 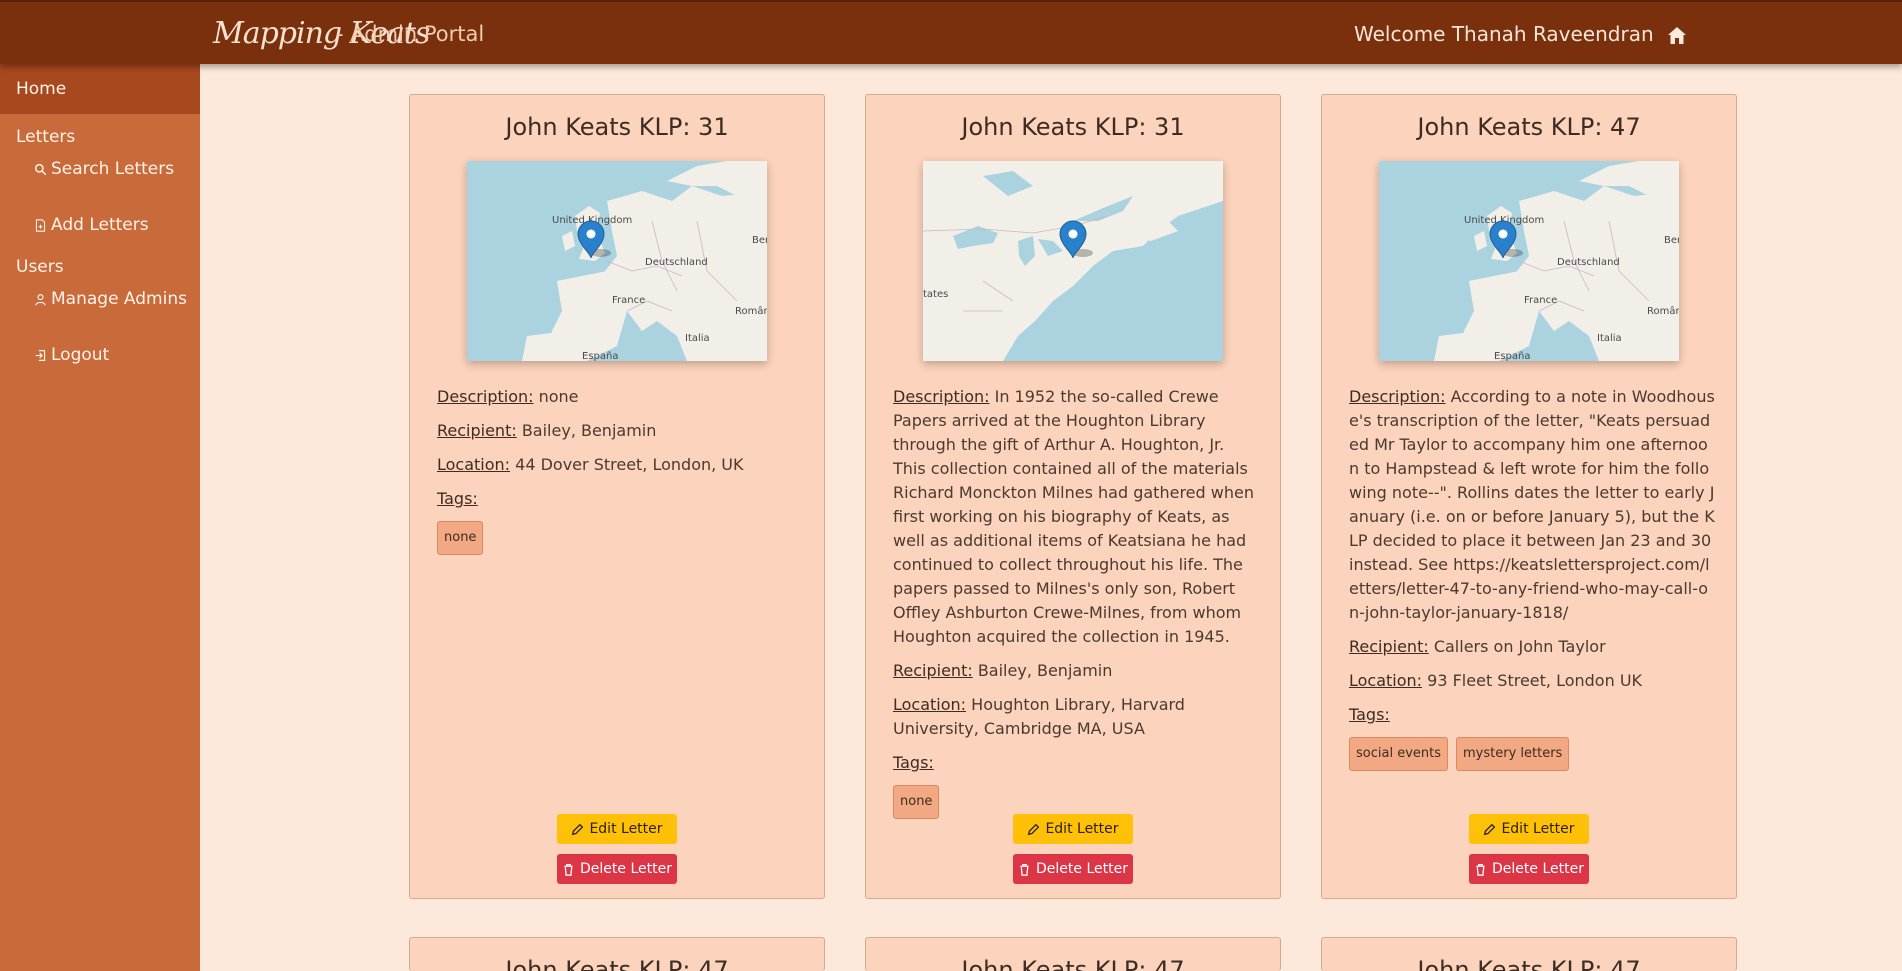 What do you see at coordinates (40, 267) in the screenshot?
I see `sidebar-heading-users: Users` at bounding box center [40, 267].